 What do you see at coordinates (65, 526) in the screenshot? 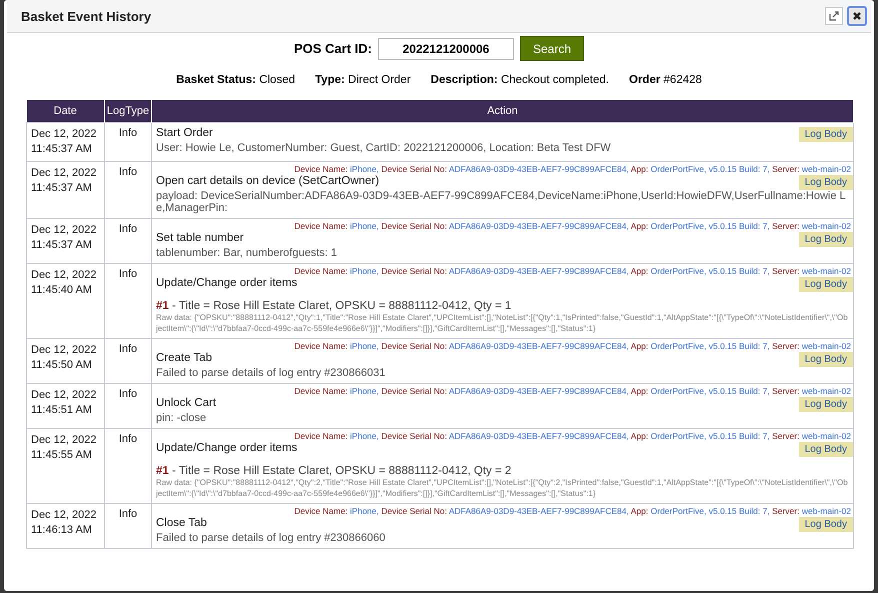
I see `date-cell: Dec 12, 2022 11:46:13 AM` at bounding box center [65, 526].